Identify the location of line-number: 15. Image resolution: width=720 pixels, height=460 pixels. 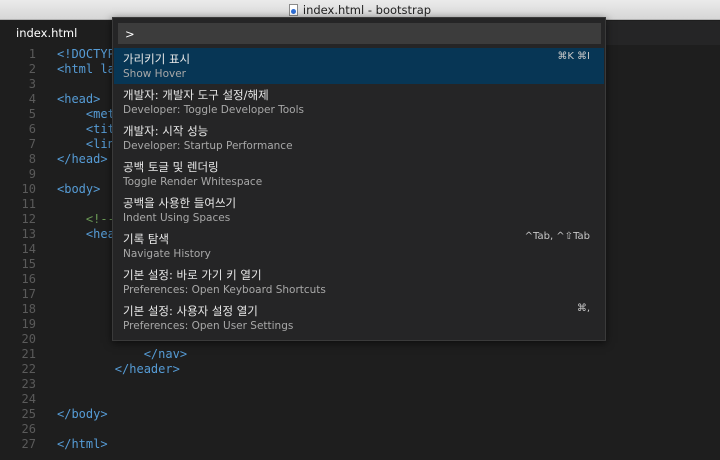
(28, 264).